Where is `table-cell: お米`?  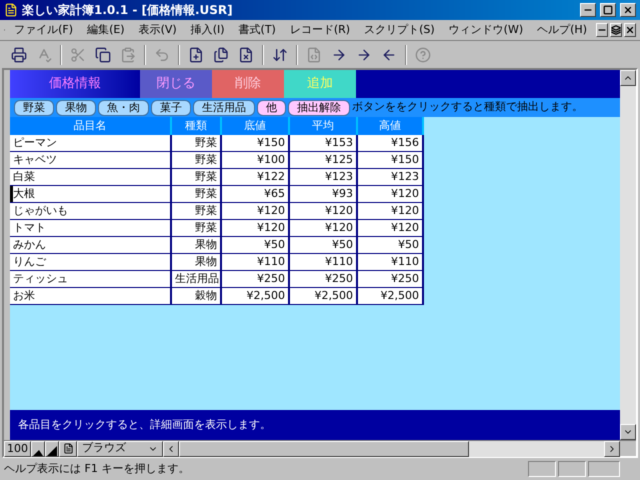
table-cell: お米 is located at coordinates (91, 296).